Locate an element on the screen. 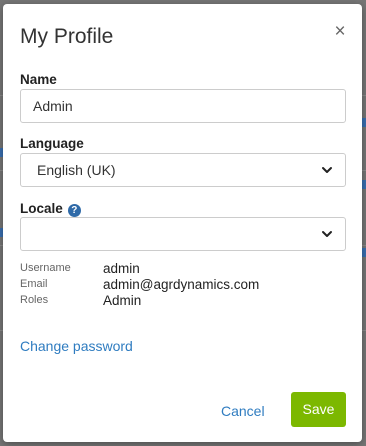 The height and width of the screenshot is (446, 366). locale-label: Locale? is located at coordinates (50, 209).